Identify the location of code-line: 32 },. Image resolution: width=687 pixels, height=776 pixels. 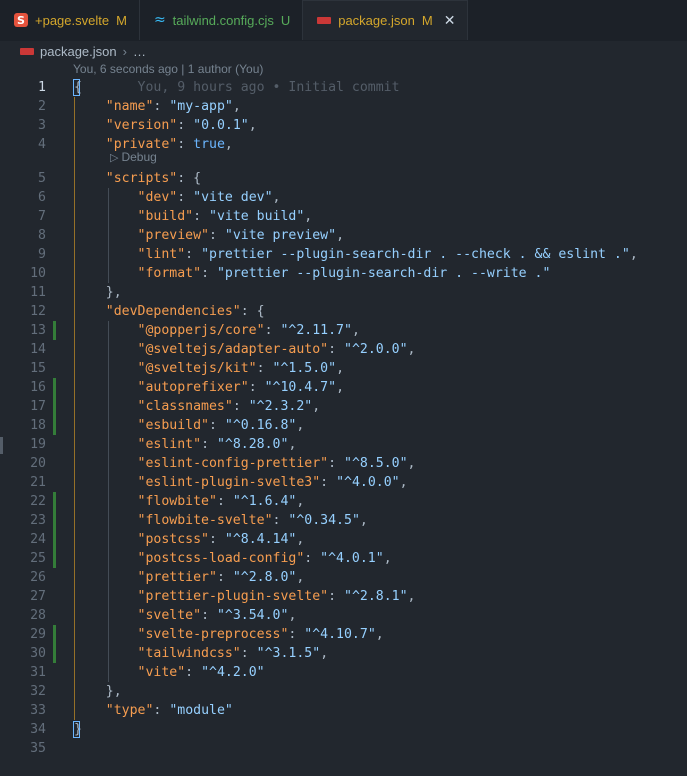
(343, 691).